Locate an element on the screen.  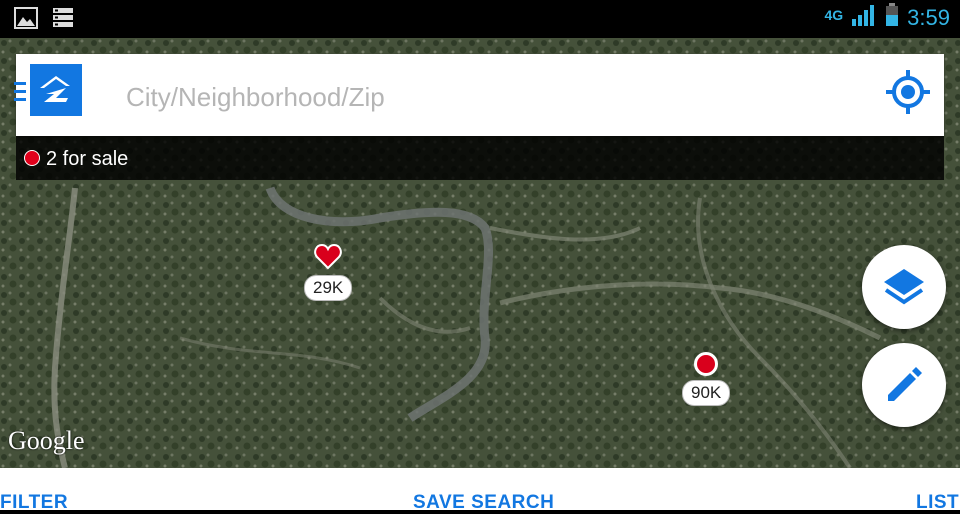
layers-icon is located at coordinates (904, 287).